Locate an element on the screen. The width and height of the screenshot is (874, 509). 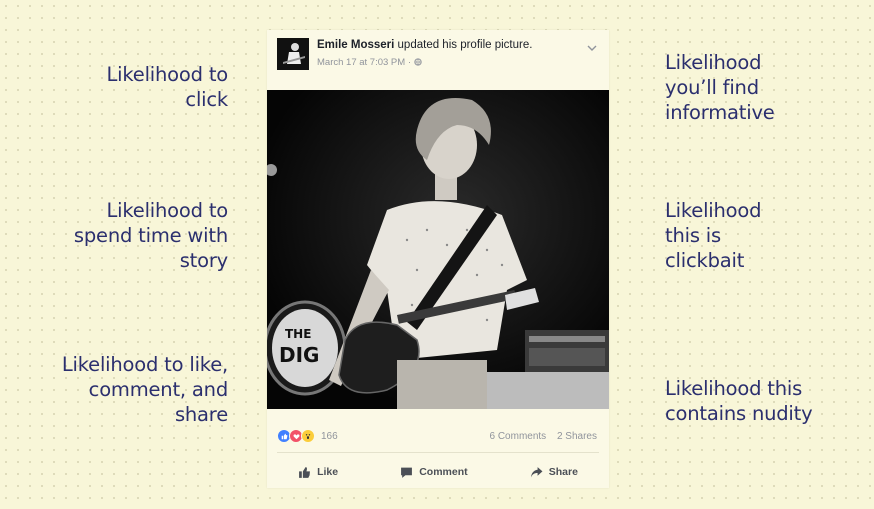
label-likelihood-click: Likelihood to click is located at coordinates (167, 87).